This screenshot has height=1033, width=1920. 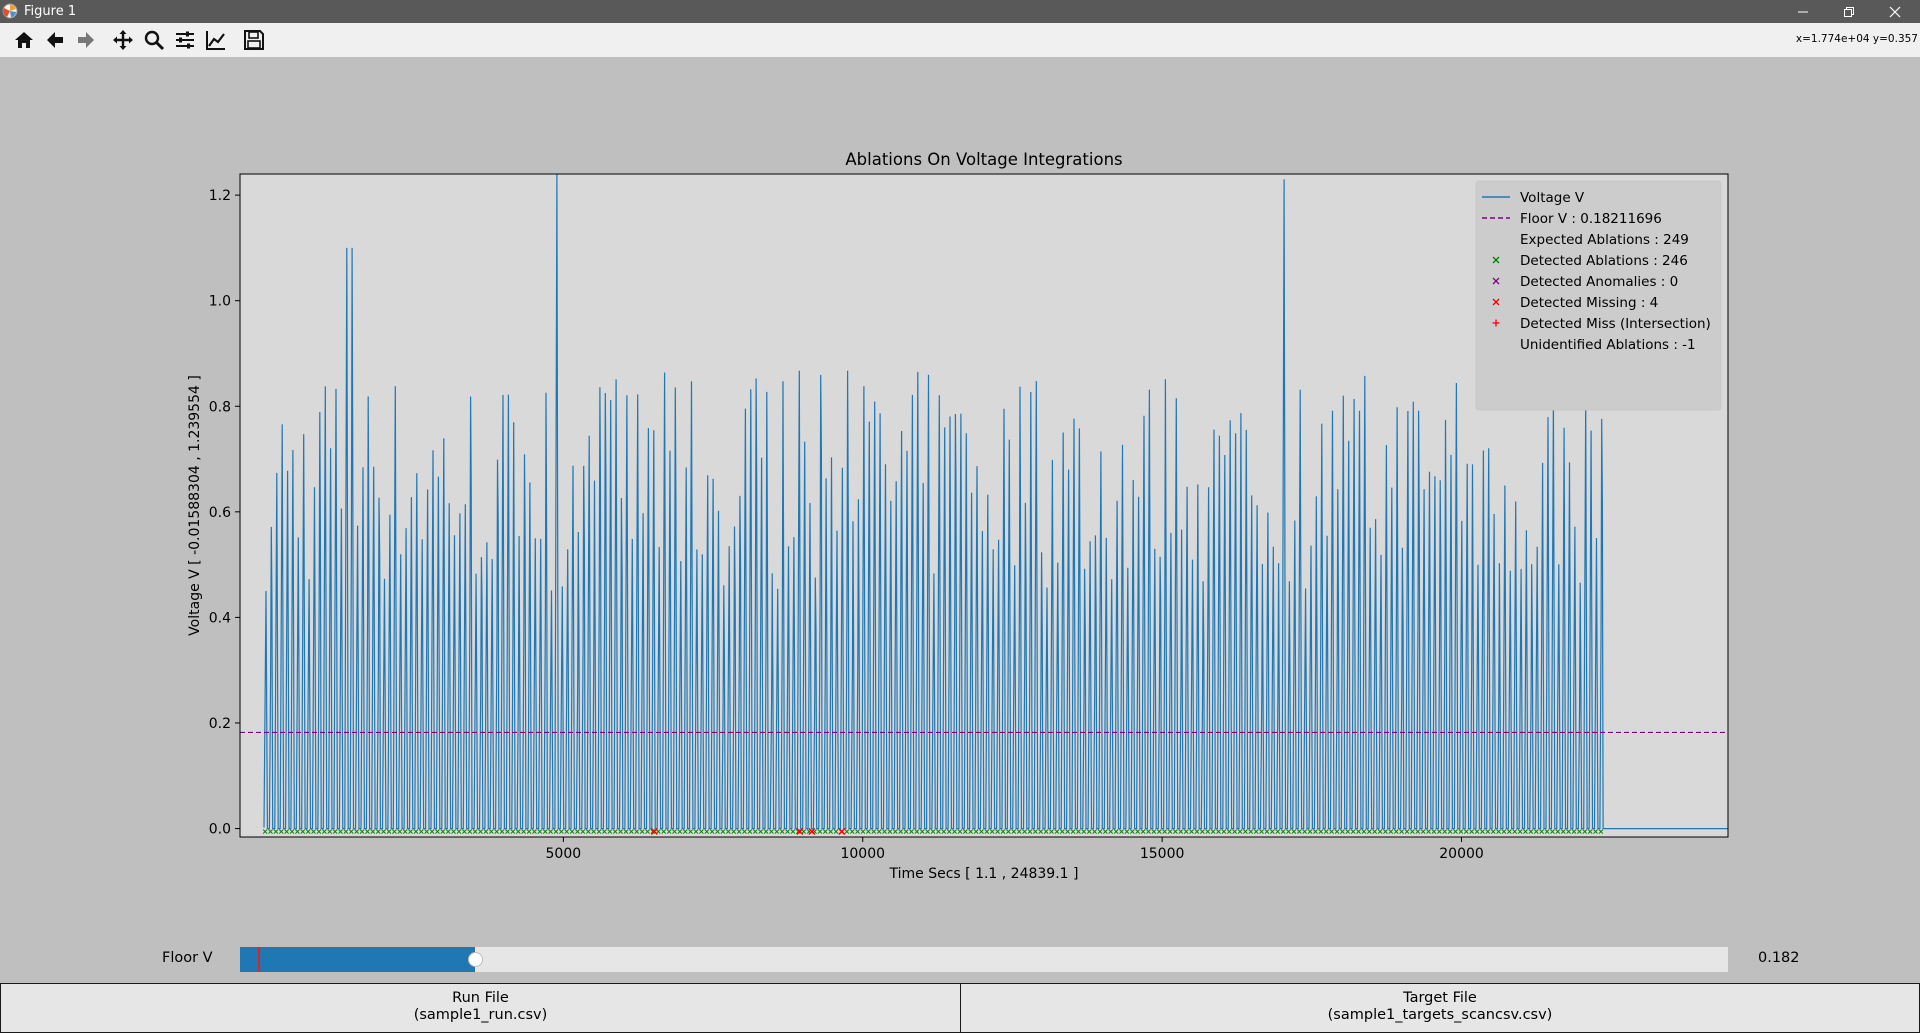 I want to click on legend-entry-label: Floor V : 0.18211696, so click(x=1591, y=219).